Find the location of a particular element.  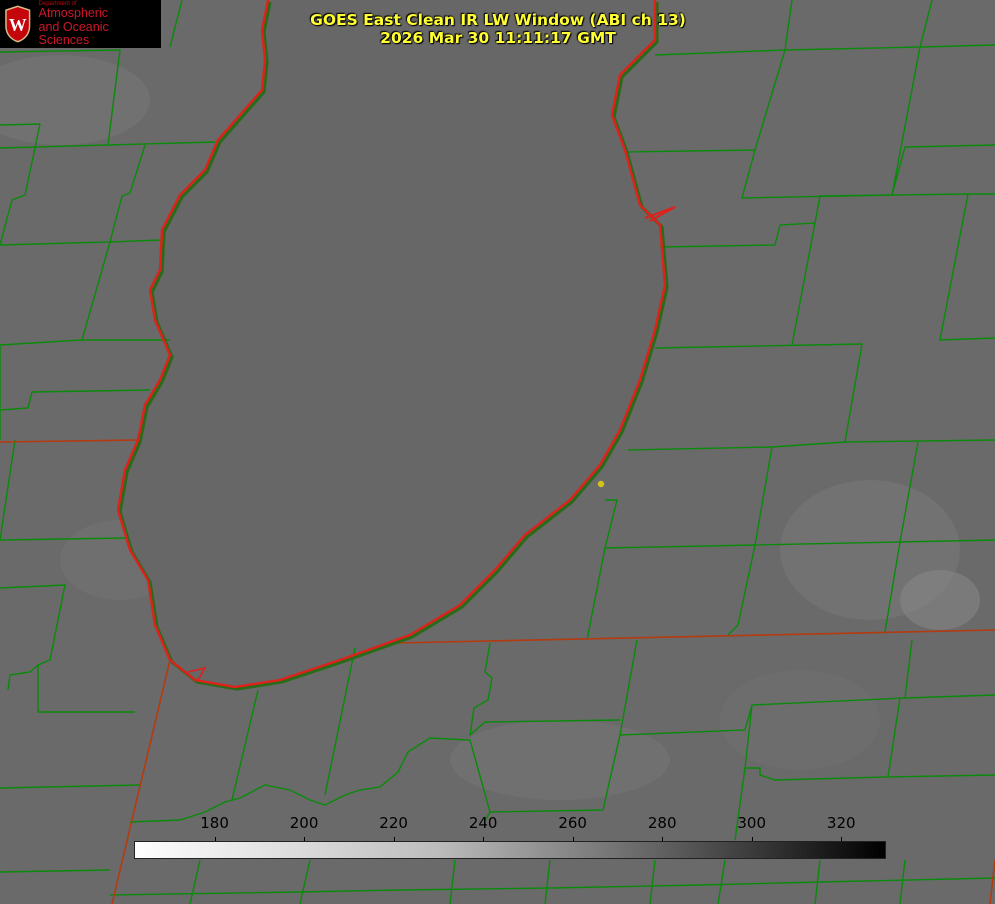

colorbar-tick-label: 220 is located at coordinates (393, 823).